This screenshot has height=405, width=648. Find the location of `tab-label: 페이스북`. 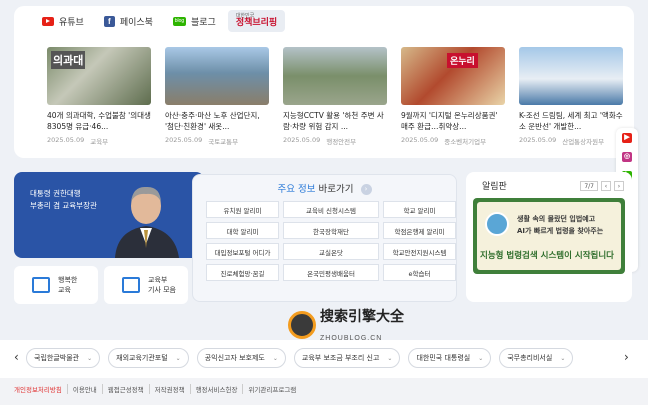

tab-label: 페이스북 is located at coordinates (136, 22).